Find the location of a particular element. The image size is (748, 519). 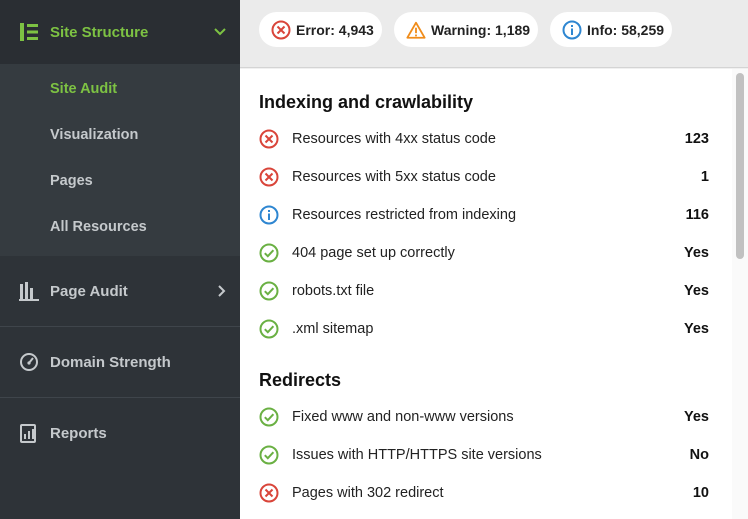

chevron-down-icon is located at coordinates (220, 32).